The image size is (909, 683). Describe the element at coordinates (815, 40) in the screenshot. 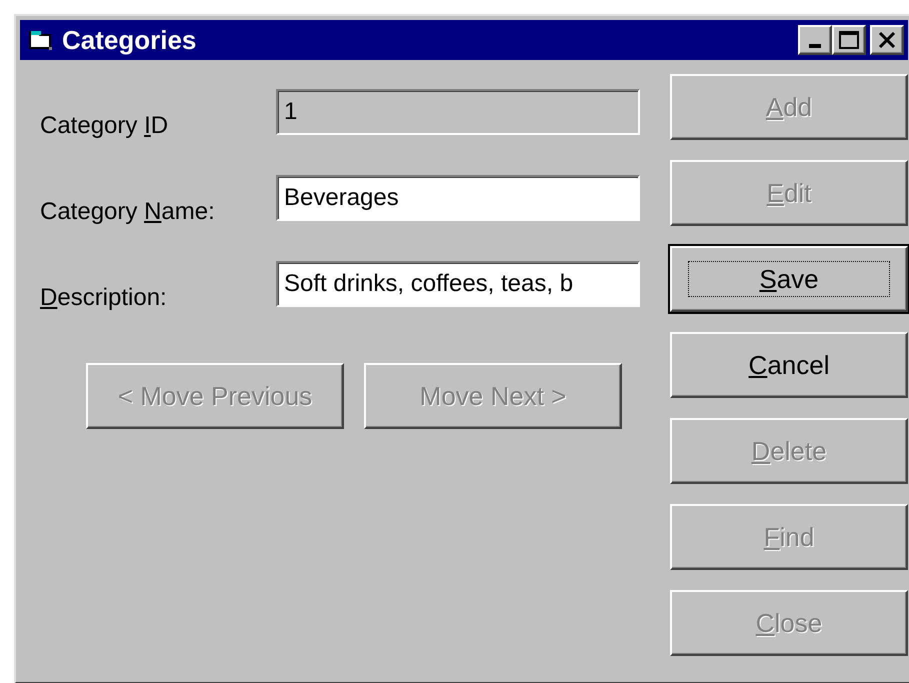

I see `minimize-button` at that location.